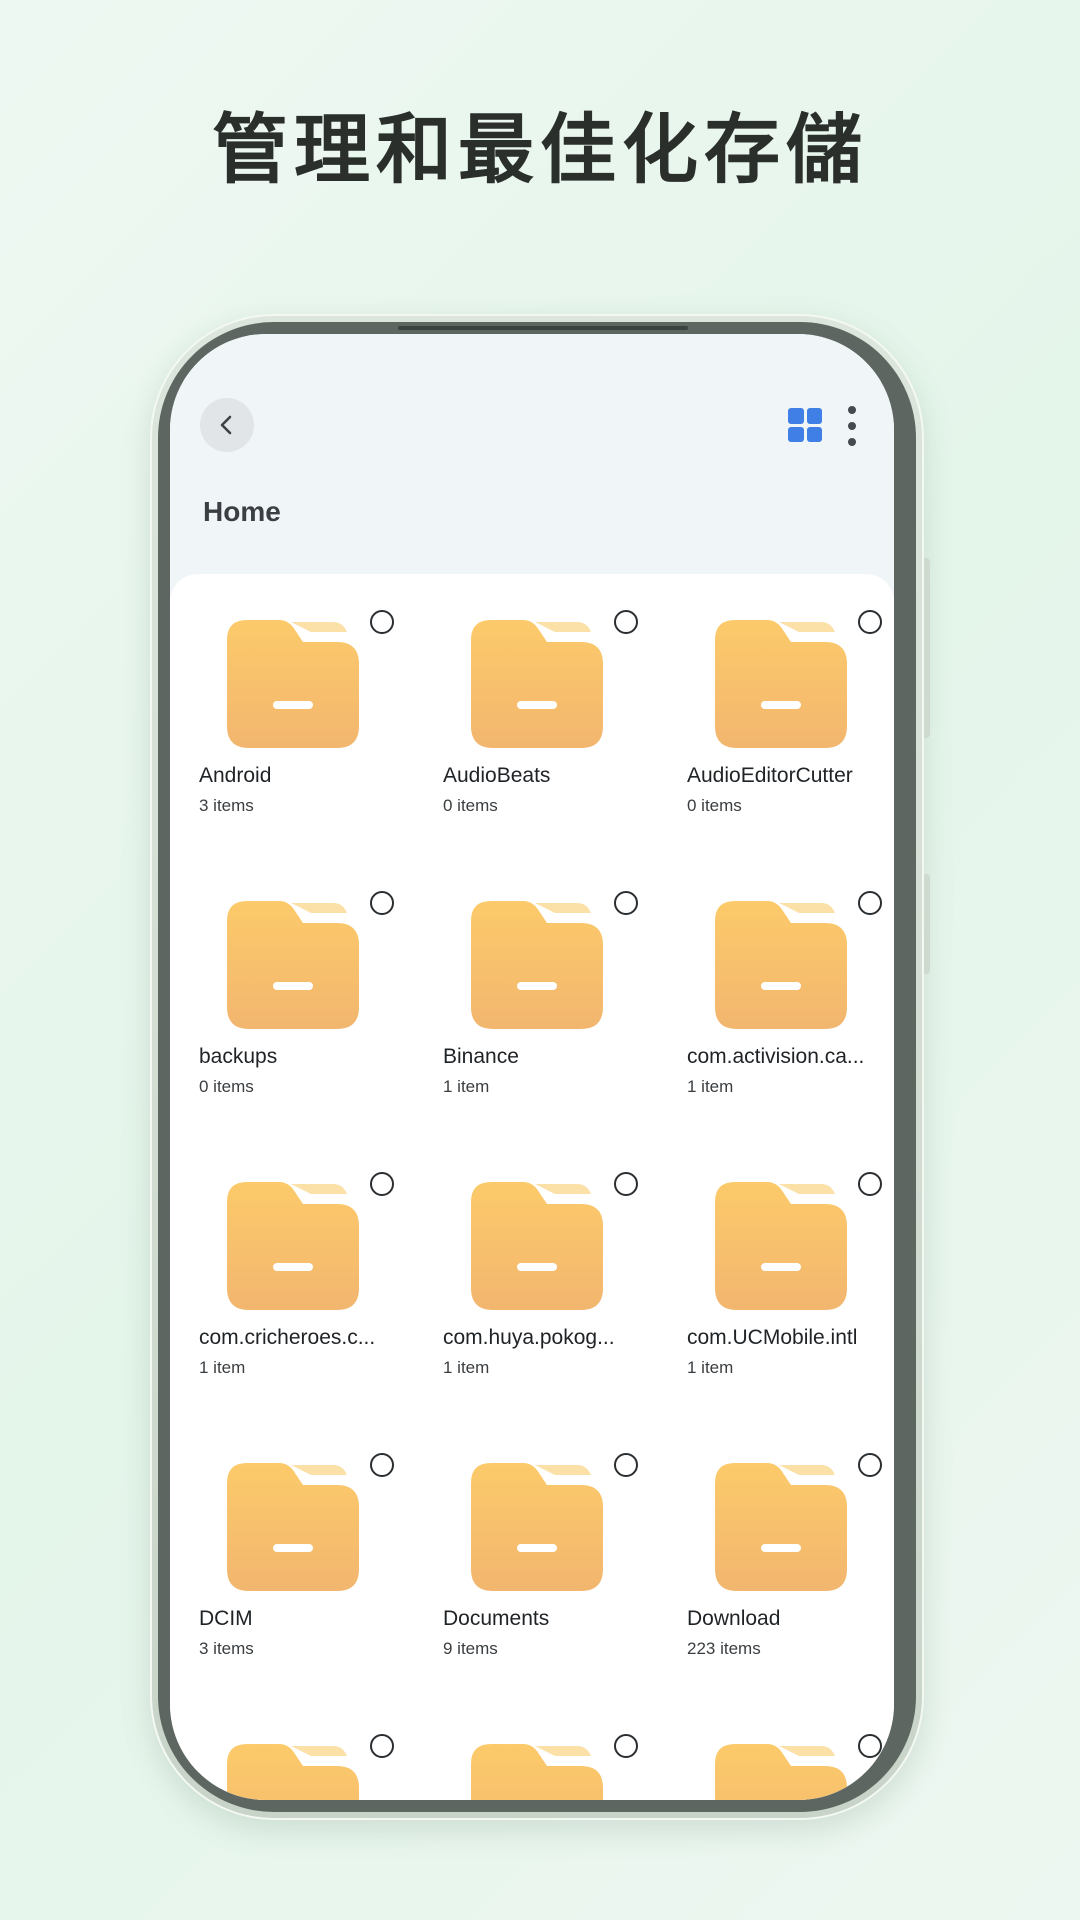 This screenshot has height=1920, width=1080. I want to click on folder-name: Android, so click(235, 775).